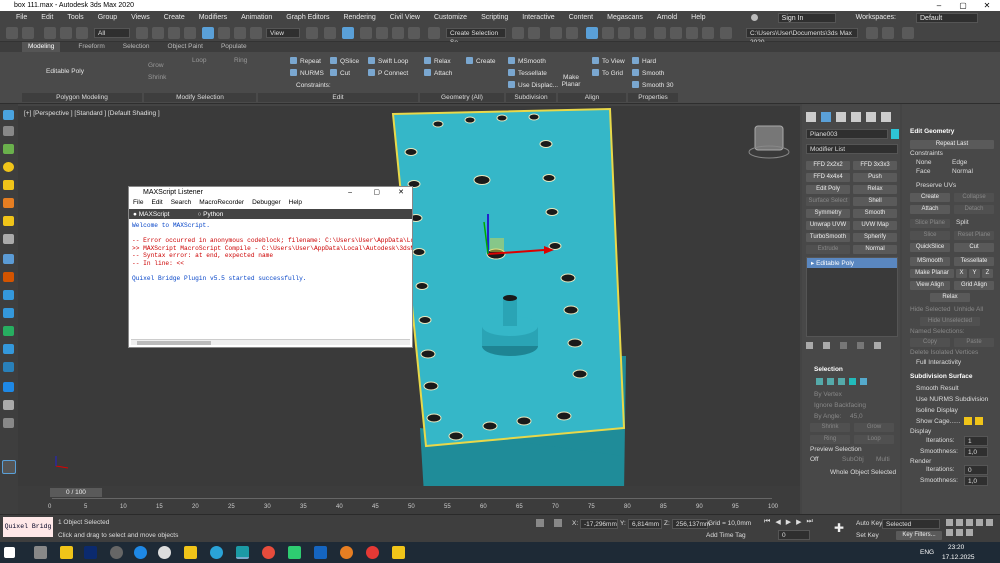 This screenshot has height=563, width=1000. What do you see at coordinates (952, 399) in the screenshot?
I see `use-nurms-checkbox: Use NURMS Subdivision` at bounding box center [952, 399].